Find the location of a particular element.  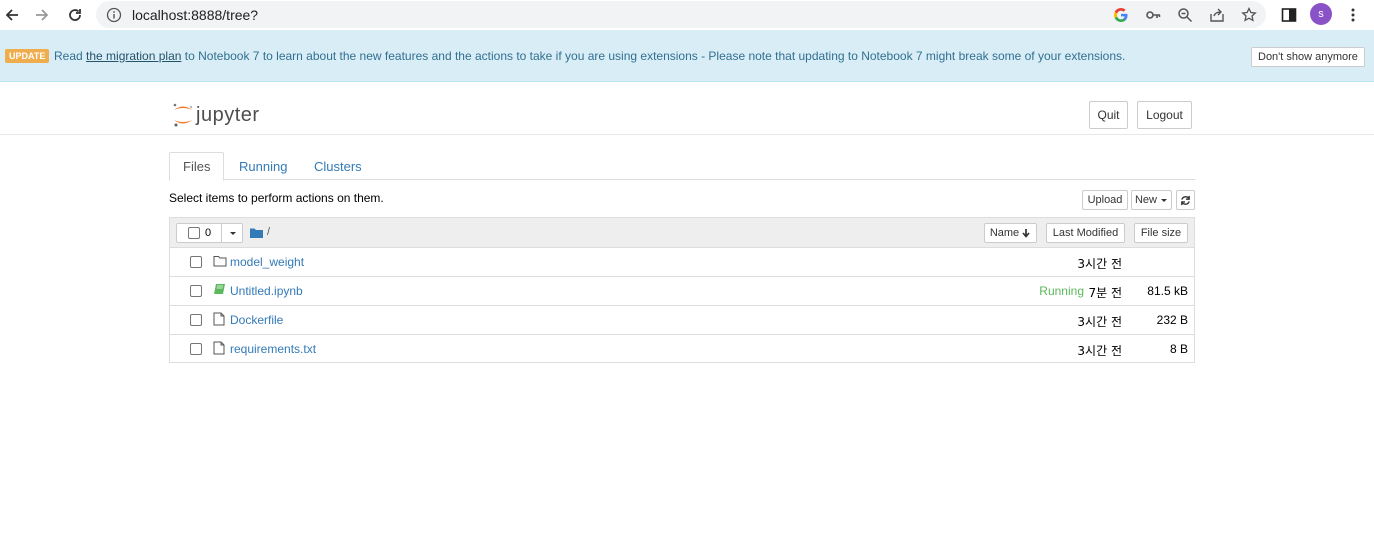

forward-icon is located at coordinates (42, 15).